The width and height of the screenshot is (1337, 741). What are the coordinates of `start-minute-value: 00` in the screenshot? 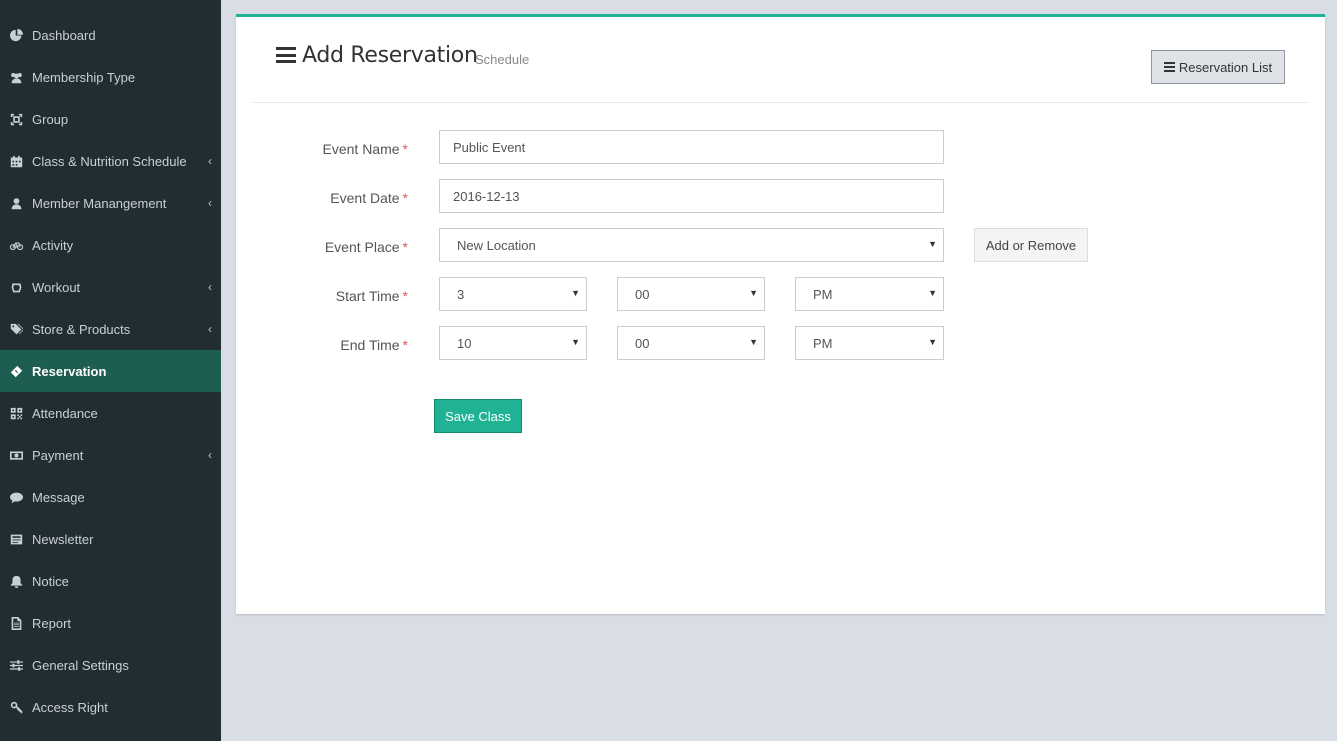 It's located at (642, 294).